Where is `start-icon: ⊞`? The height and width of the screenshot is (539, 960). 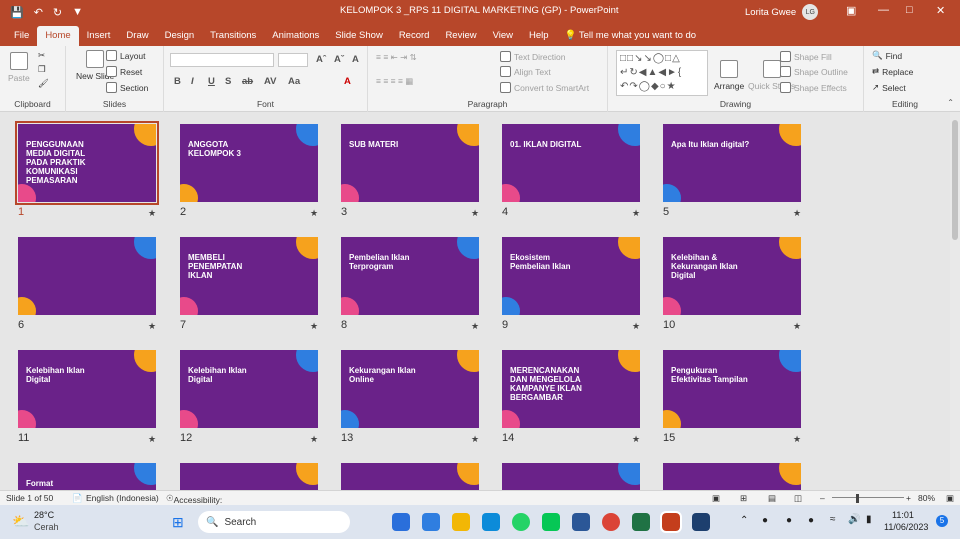 start-icon: ⊞ is located at coordinates (178, 522).